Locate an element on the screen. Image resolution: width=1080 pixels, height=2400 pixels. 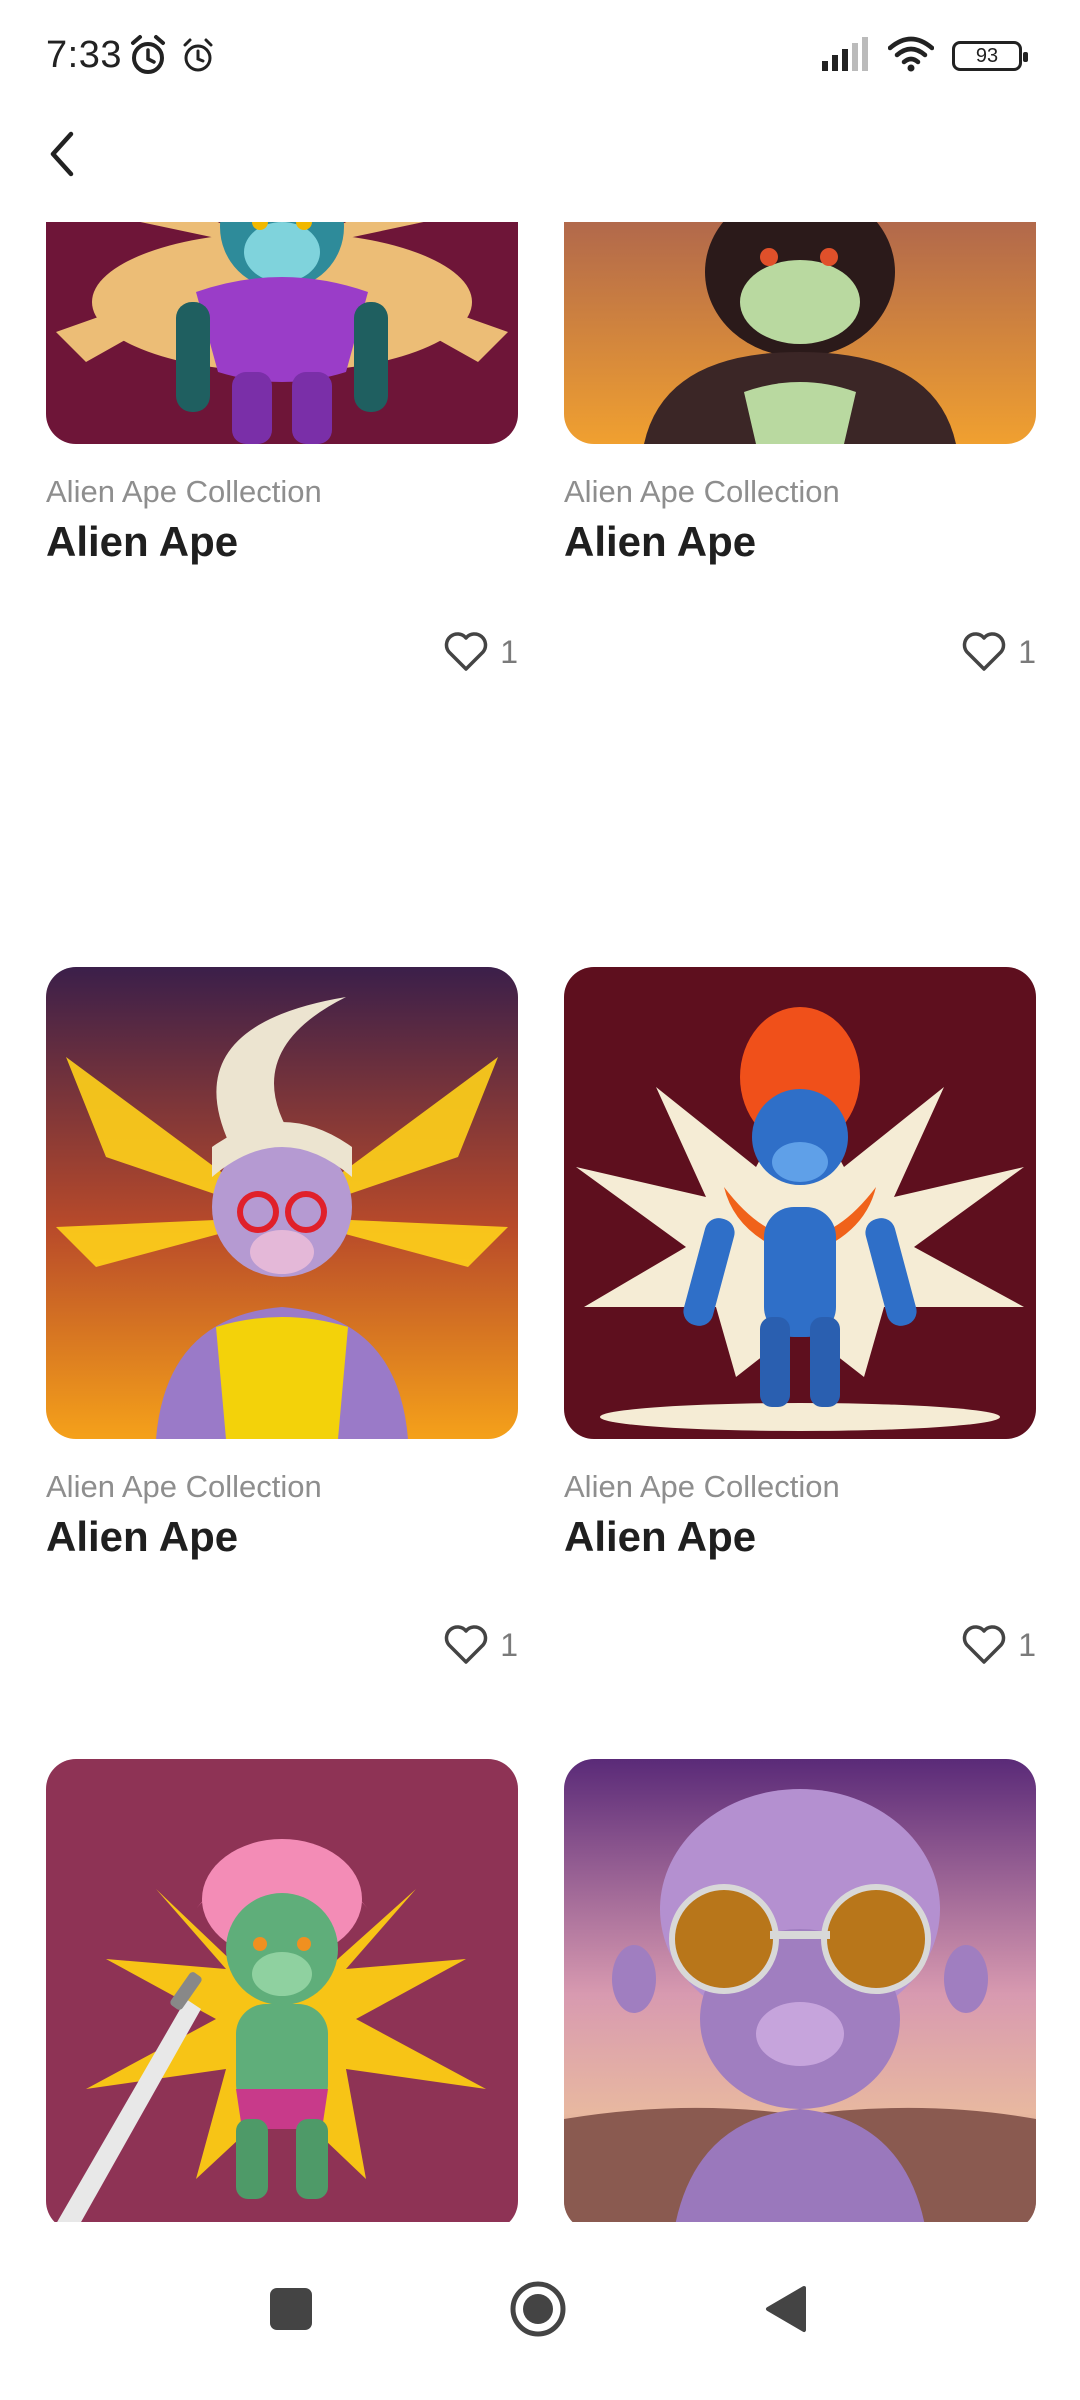
nft-image-ape-orange-hair is located at coordinates (800, 1203).